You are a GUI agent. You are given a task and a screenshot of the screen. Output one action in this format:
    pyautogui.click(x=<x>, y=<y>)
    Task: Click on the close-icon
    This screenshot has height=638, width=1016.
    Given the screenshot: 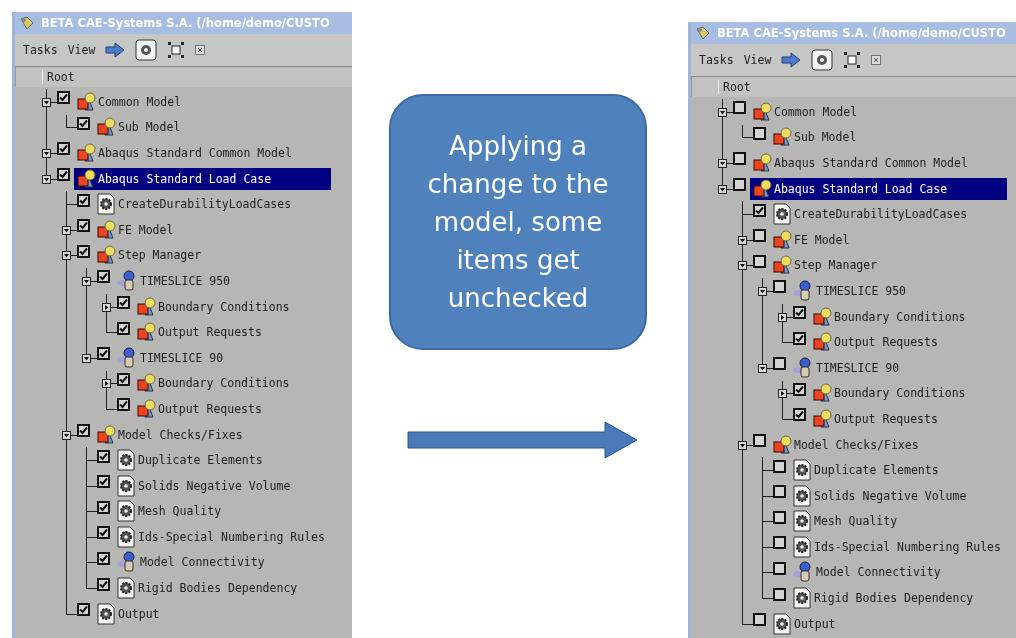 What is the action you would take?
    pyautogui.click(x=200, y=50)
    